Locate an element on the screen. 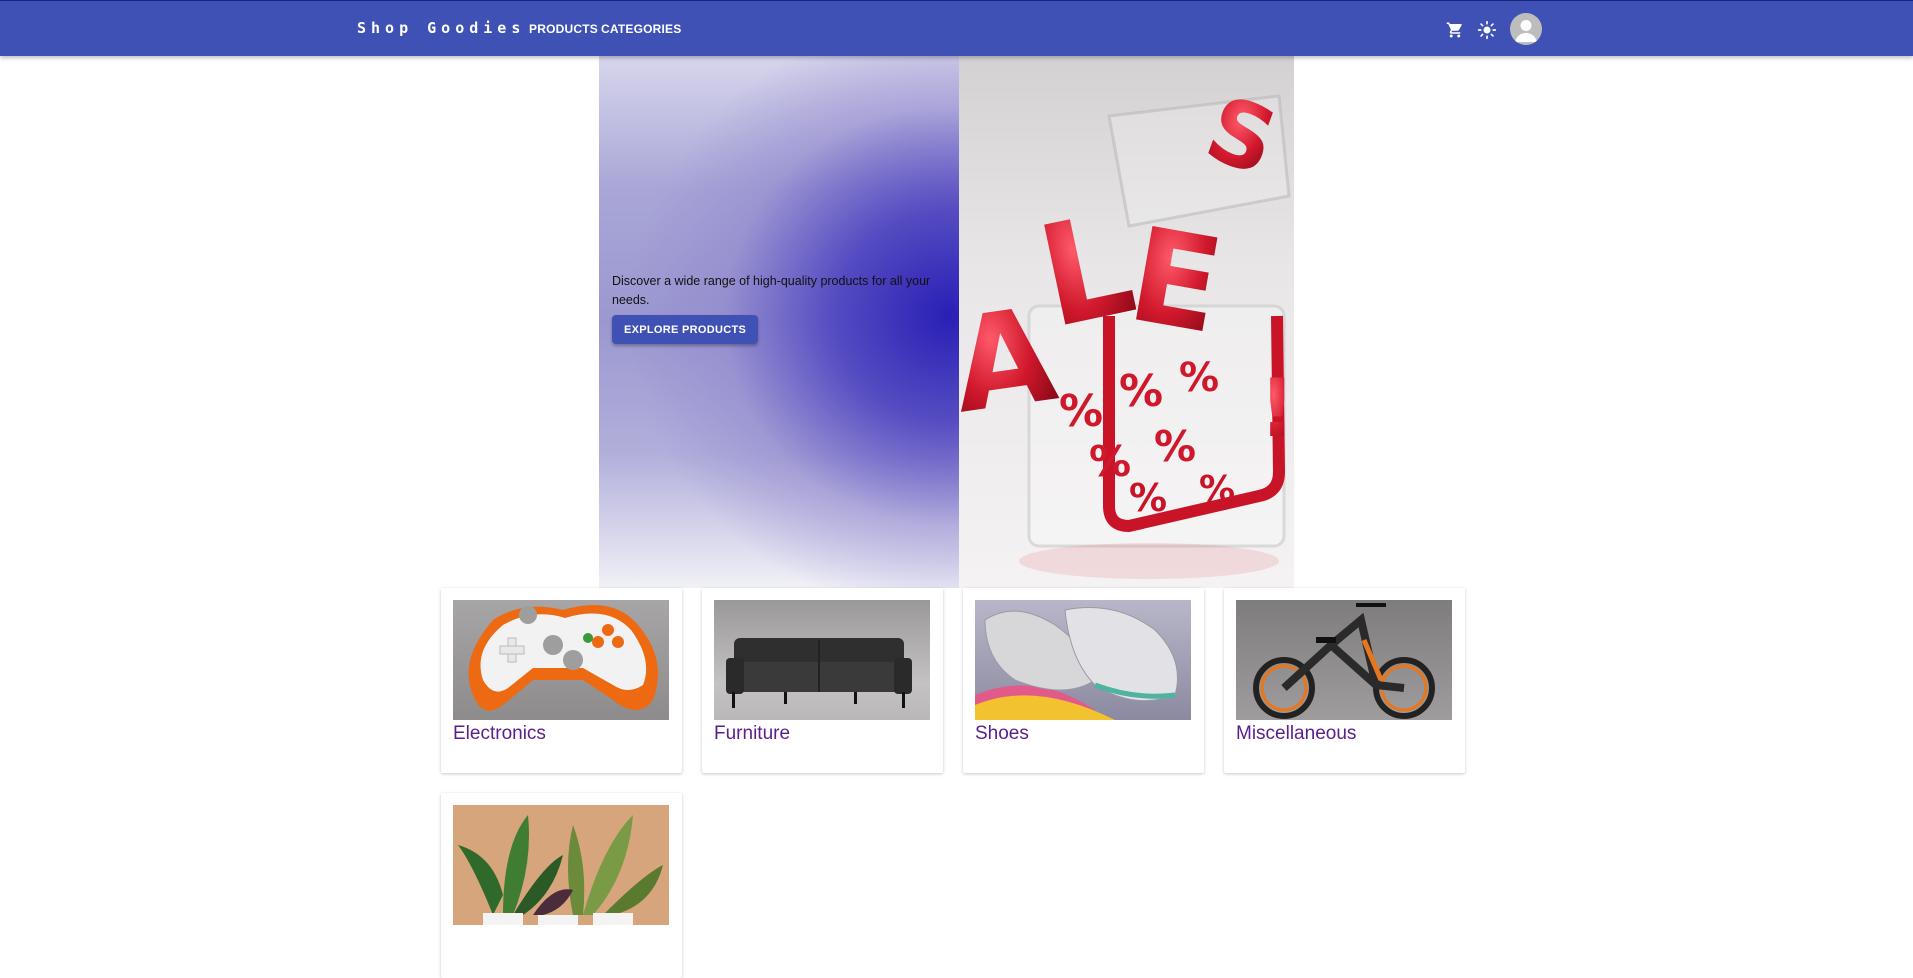 The height and width of the screenshot is (978, 1913). category-card-miscellaneous: Miscellaneous is located at coordinates (1344, 680).